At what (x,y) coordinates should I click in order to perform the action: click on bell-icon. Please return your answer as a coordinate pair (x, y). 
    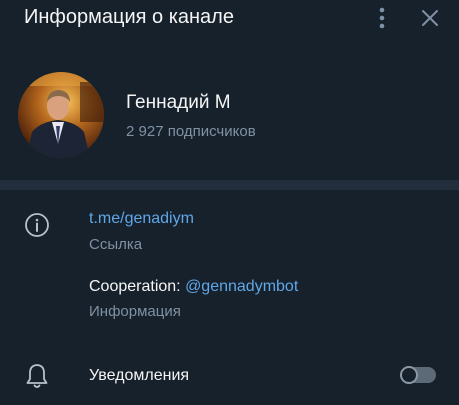
    Looking at the image, I should click on (37, 376).